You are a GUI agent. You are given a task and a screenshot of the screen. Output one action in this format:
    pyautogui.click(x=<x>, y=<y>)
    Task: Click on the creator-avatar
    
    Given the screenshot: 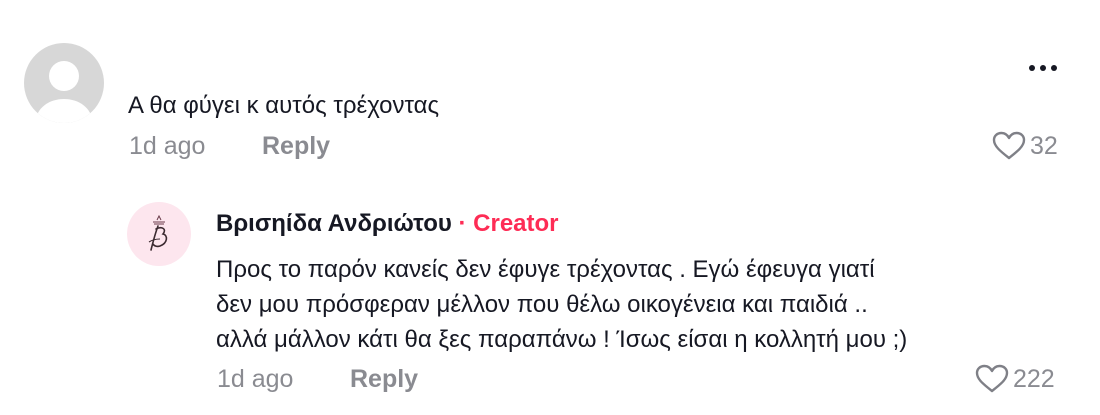 What is the action you would take?
    pyautogui.click(x=159, y=234)
    